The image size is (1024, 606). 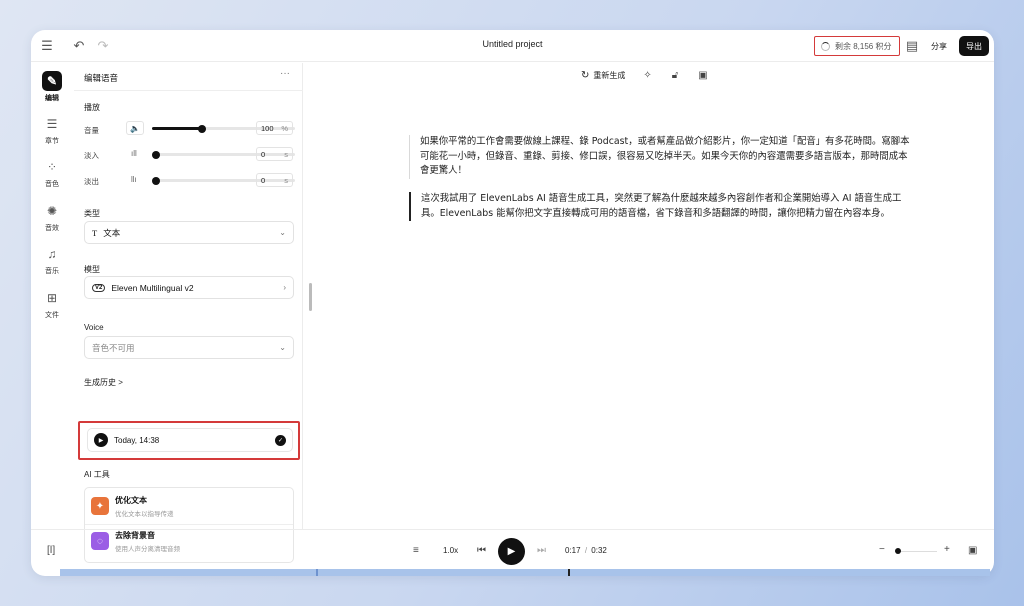 I want to click on credits-text: 剩余 8,156 积分, so click(x=863, y=46).